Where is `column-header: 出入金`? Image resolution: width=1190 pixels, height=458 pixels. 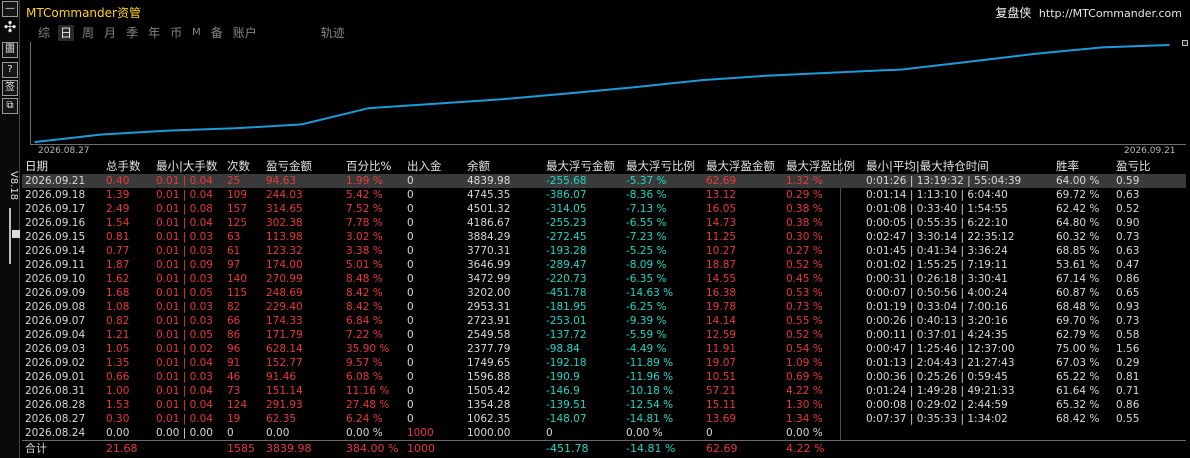
column-header: 出入金 is located at coordinates (424, 166).